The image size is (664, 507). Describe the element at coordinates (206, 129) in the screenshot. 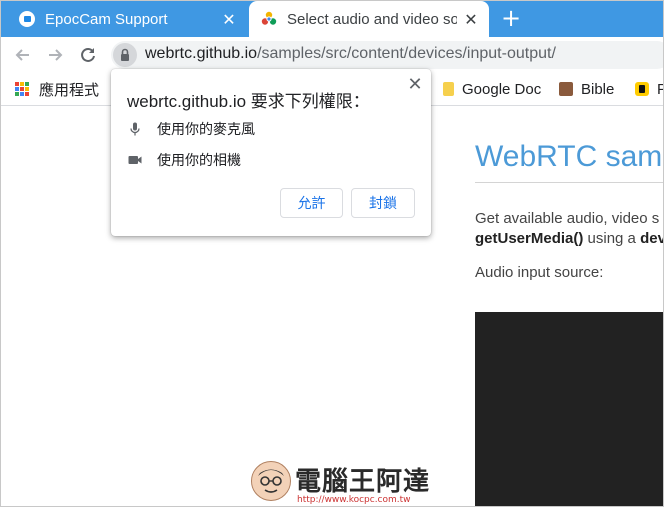

I see `permission-label: 使用你的麥克風` at that location.